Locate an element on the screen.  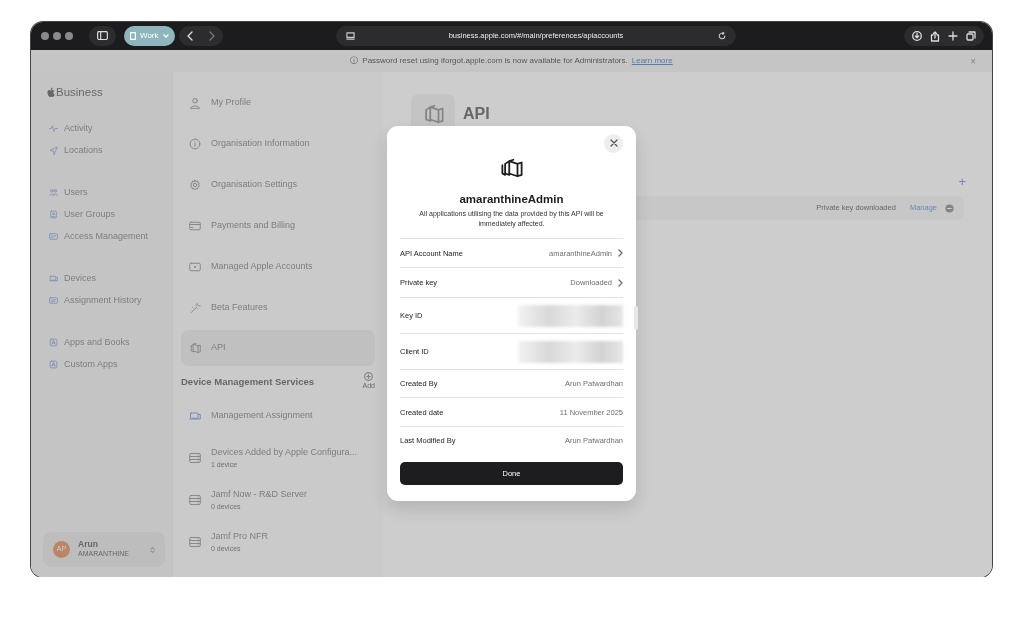
preferences-item: Beta Features is located at coordinates (278, 307).